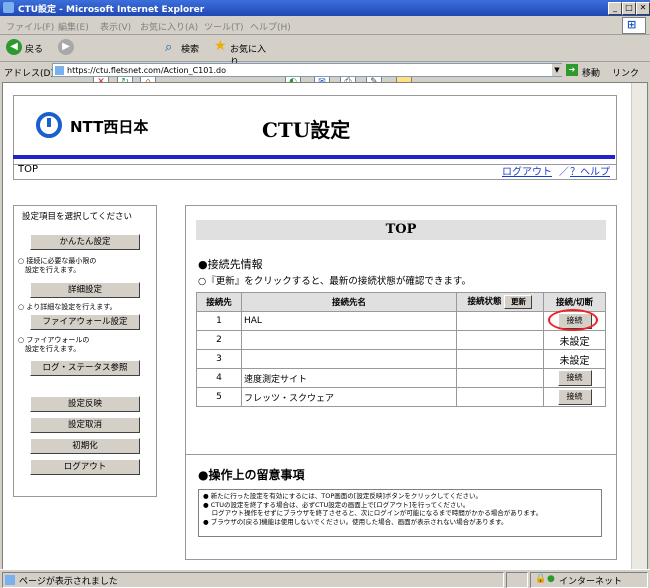 The height and width of the screenshot is (588, 650). I want to click on connect-button-5: 接続, so click(574, 397).